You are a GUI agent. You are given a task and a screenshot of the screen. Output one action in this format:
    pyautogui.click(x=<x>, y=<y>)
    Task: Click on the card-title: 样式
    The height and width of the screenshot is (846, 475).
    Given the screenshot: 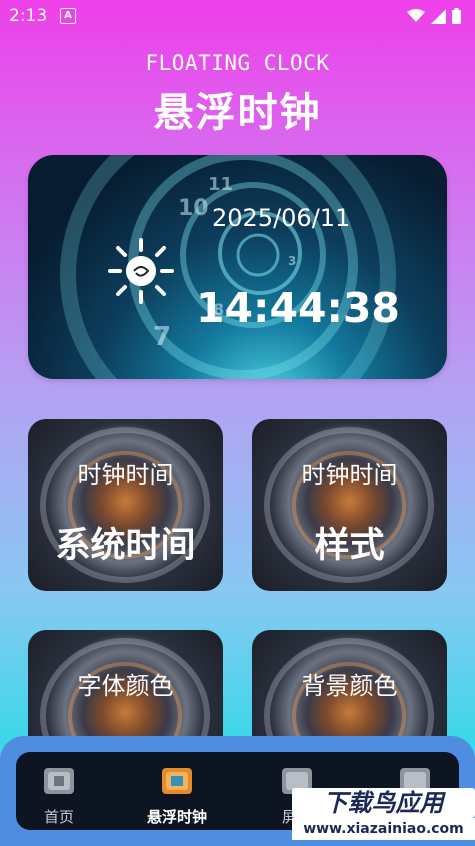 What is the action you would take?
    pyautogui.click(x=349, y=546)
    